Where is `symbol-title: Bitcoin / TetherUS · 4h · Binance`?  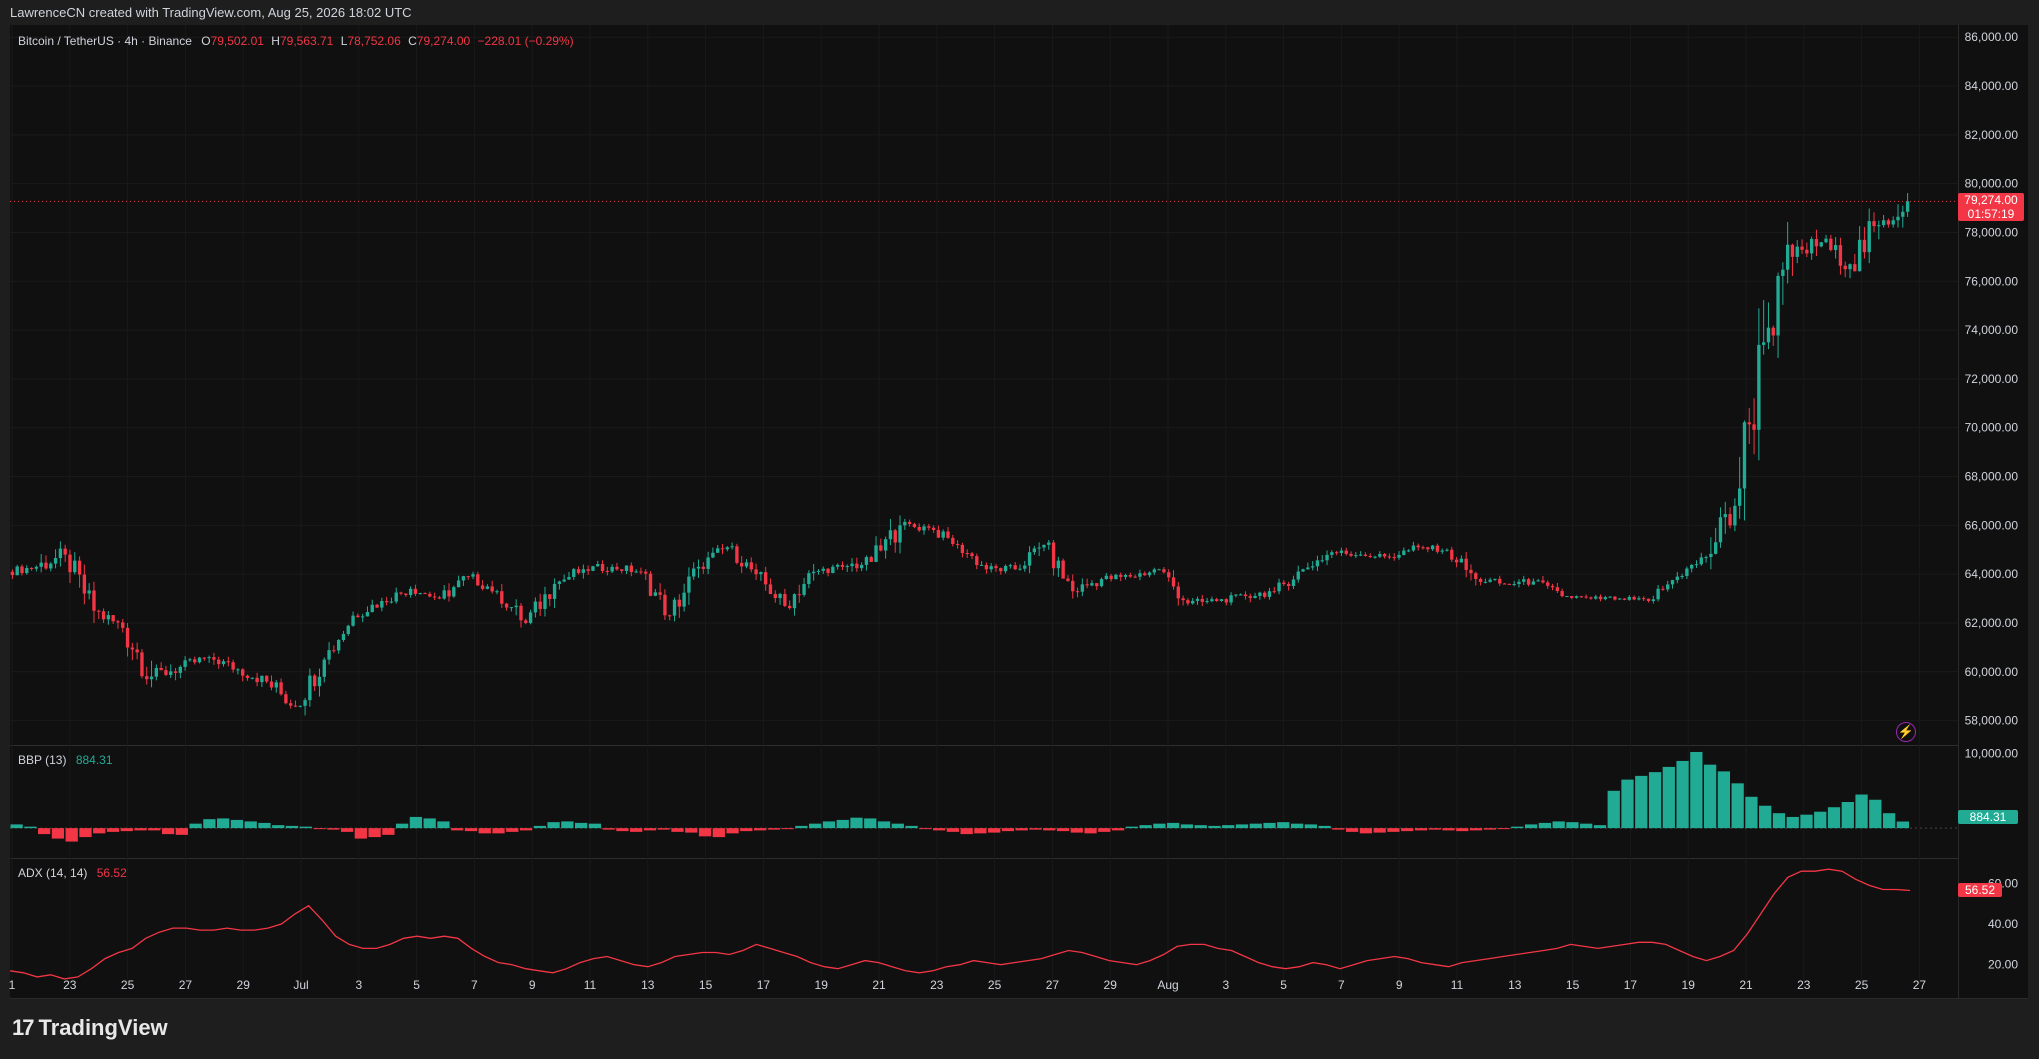
symbol-title: Bitcoin / TetherUS · 4h · Binance is located at coordinates (105, 41).